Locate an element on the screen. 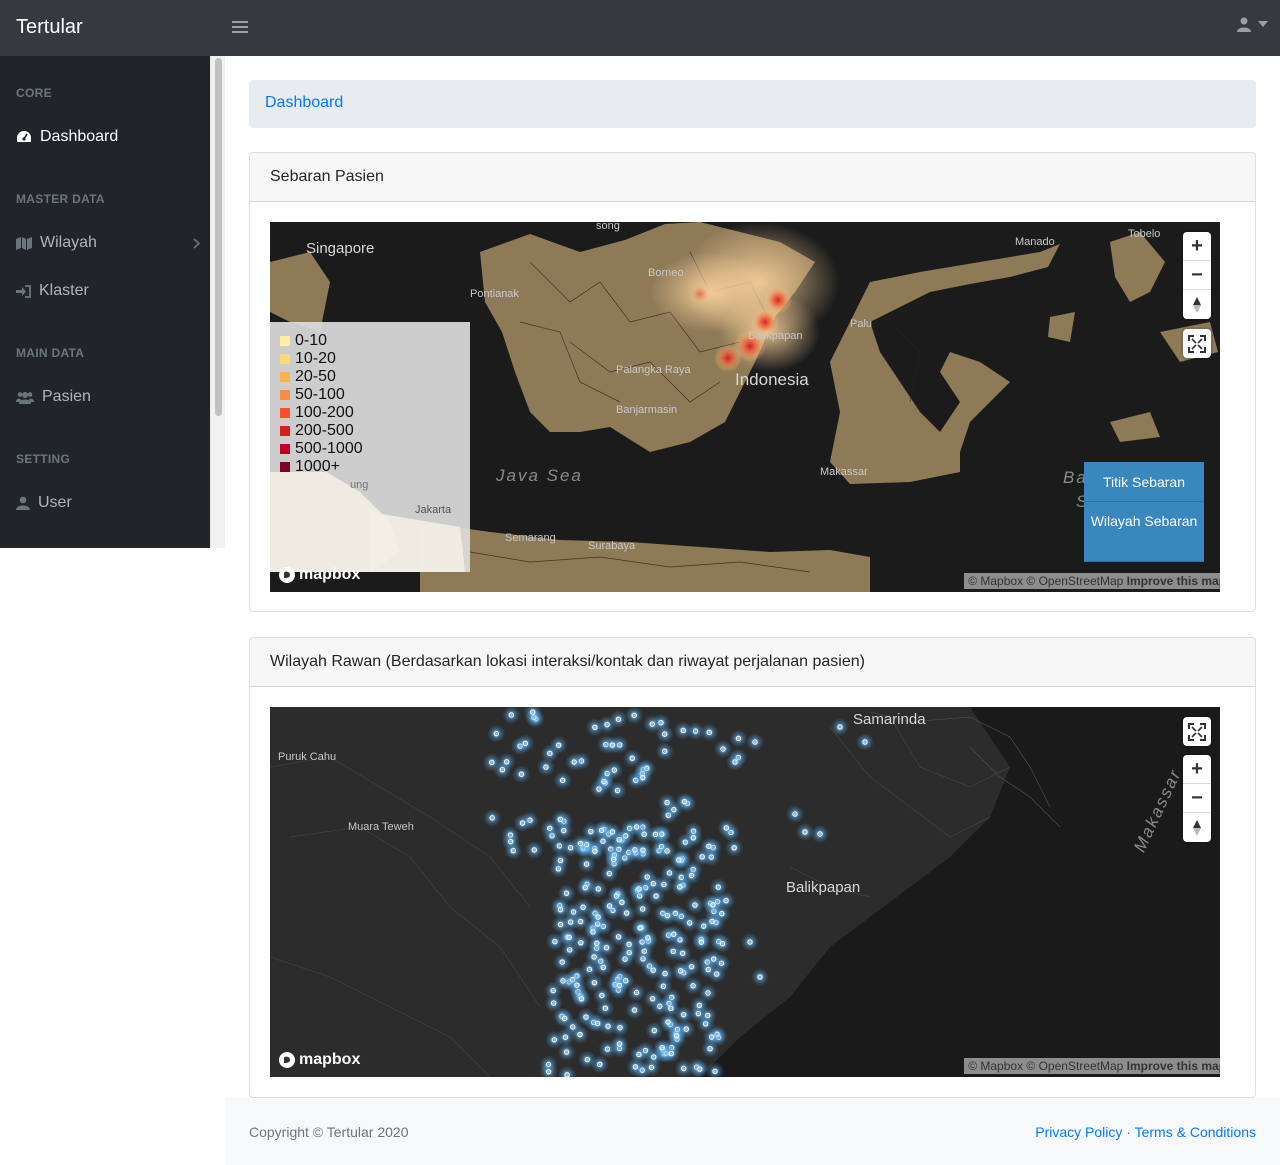  sidebar-scrollbar is located at coordinates (217, 302).